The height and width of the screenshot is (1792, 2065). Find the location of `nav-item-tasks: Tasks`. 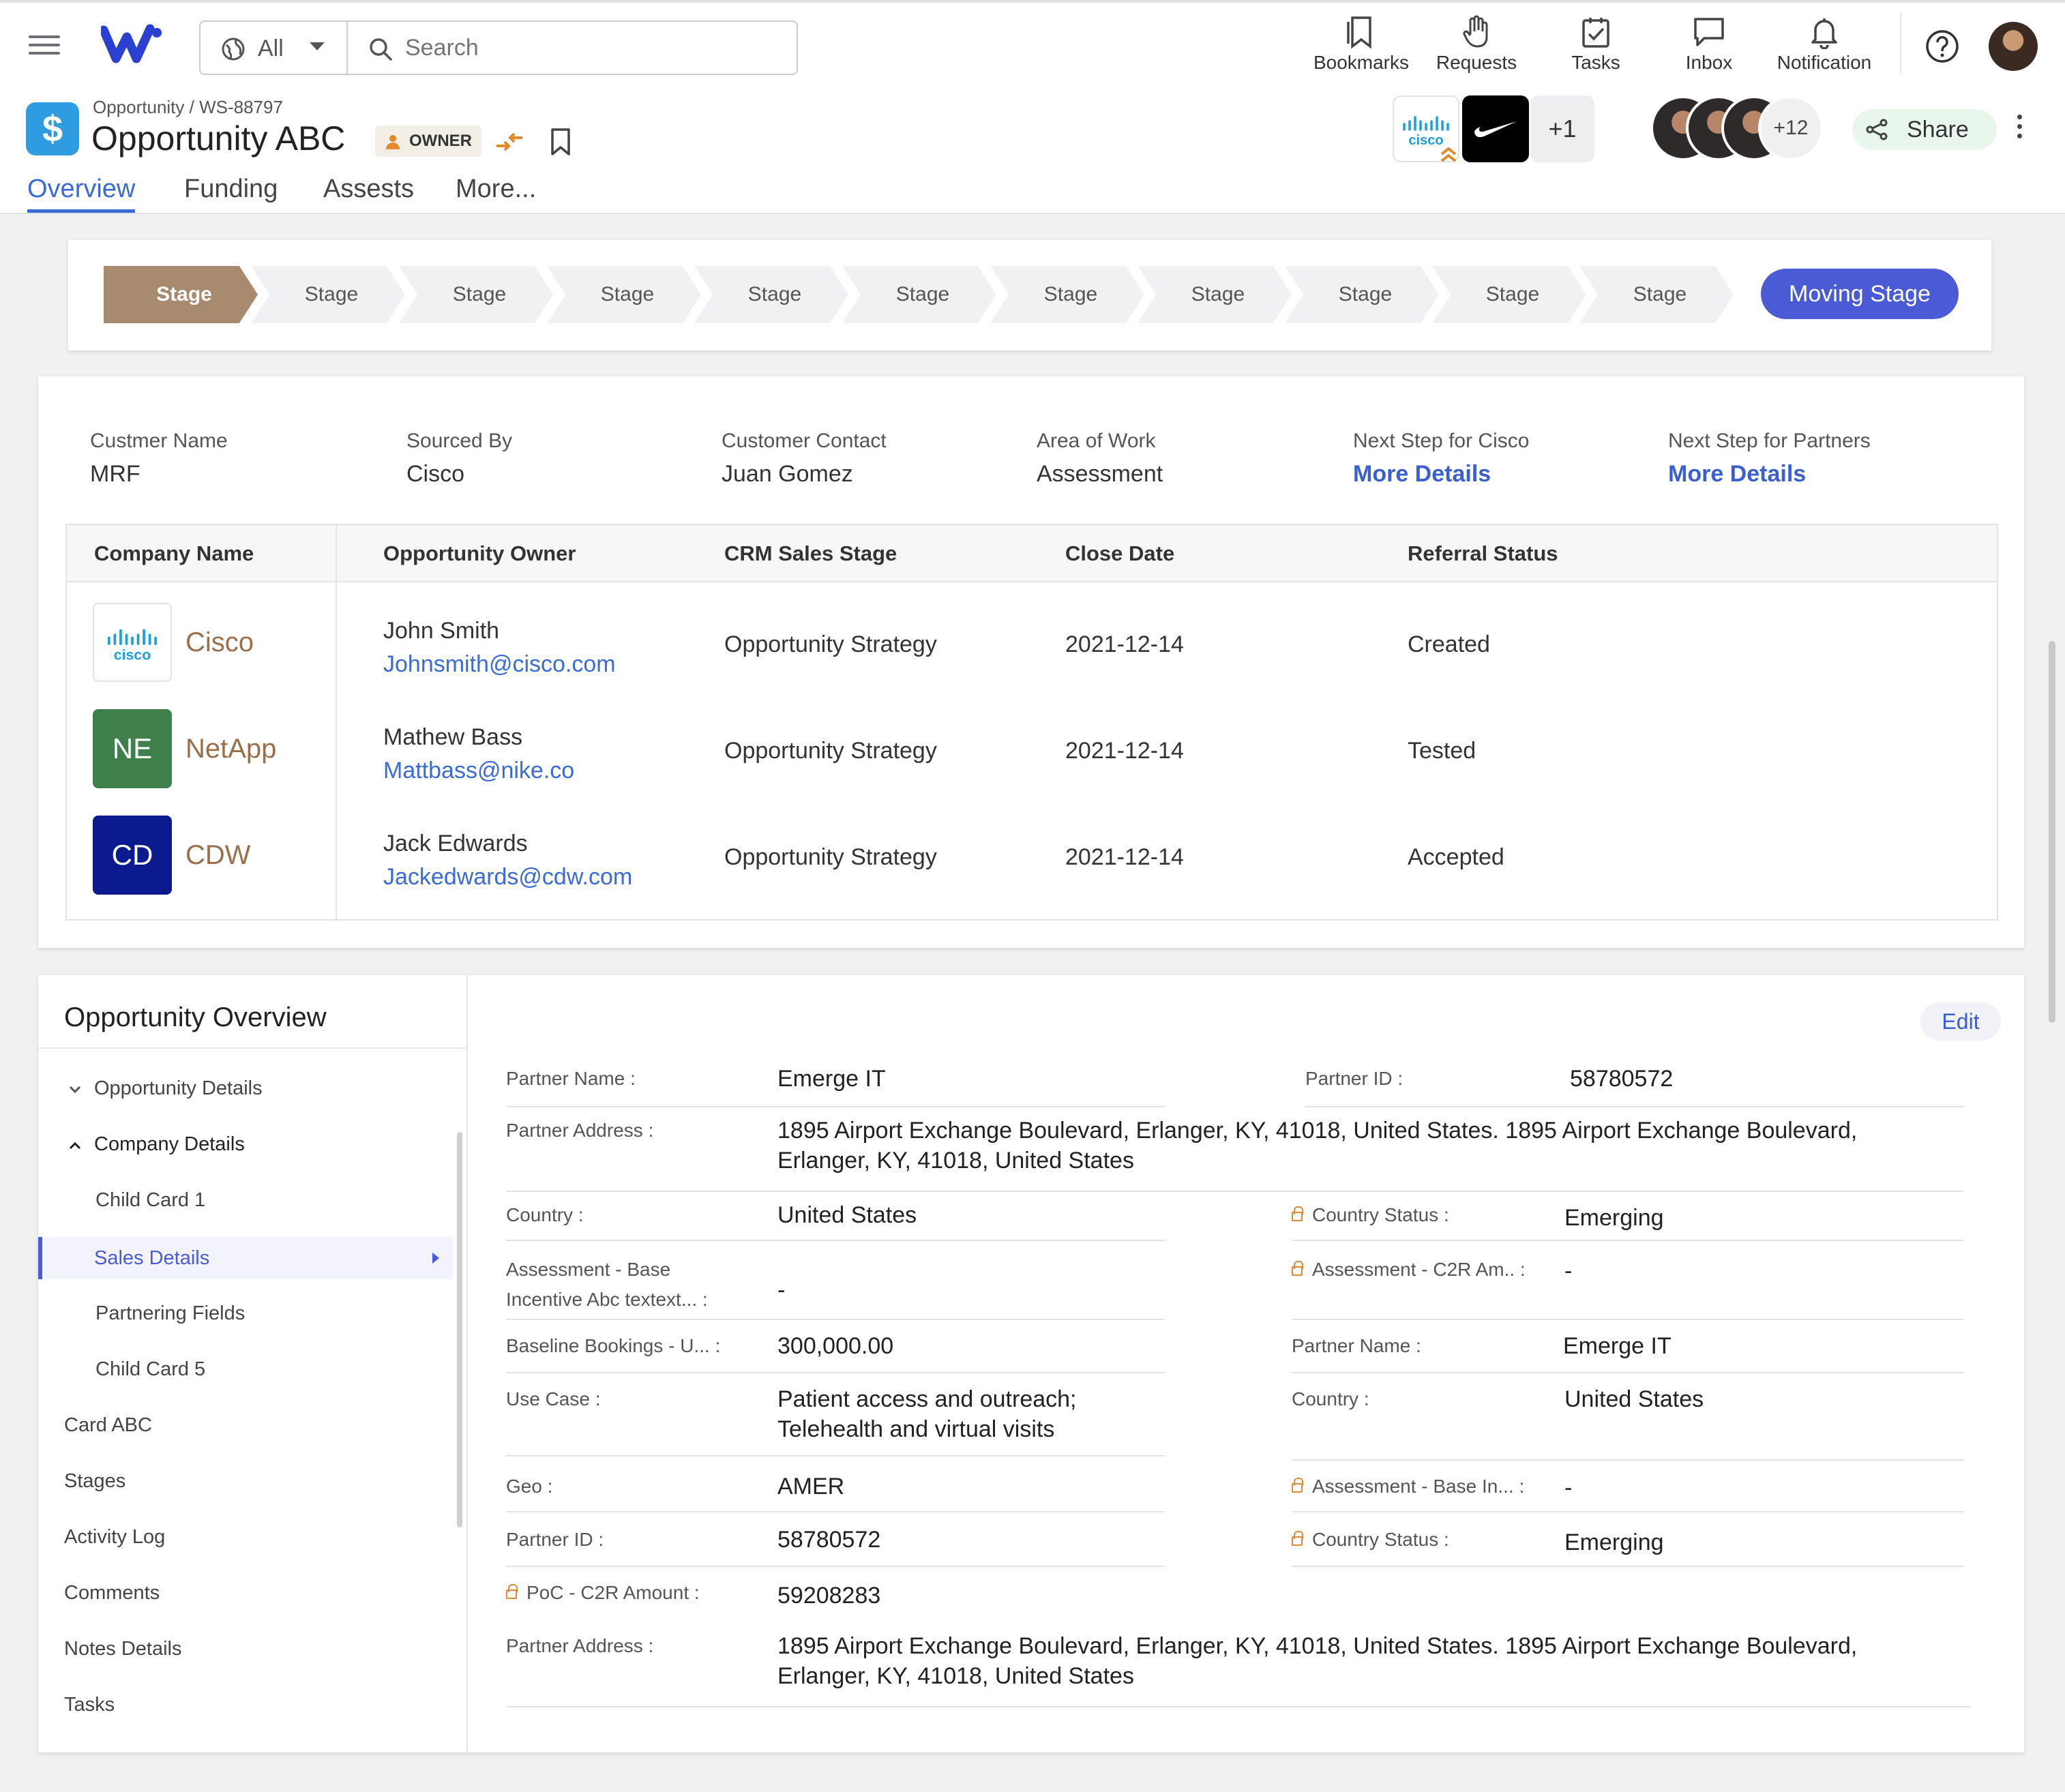

nav-item-tasks: Tasks is located at coordinates (89, 1705).